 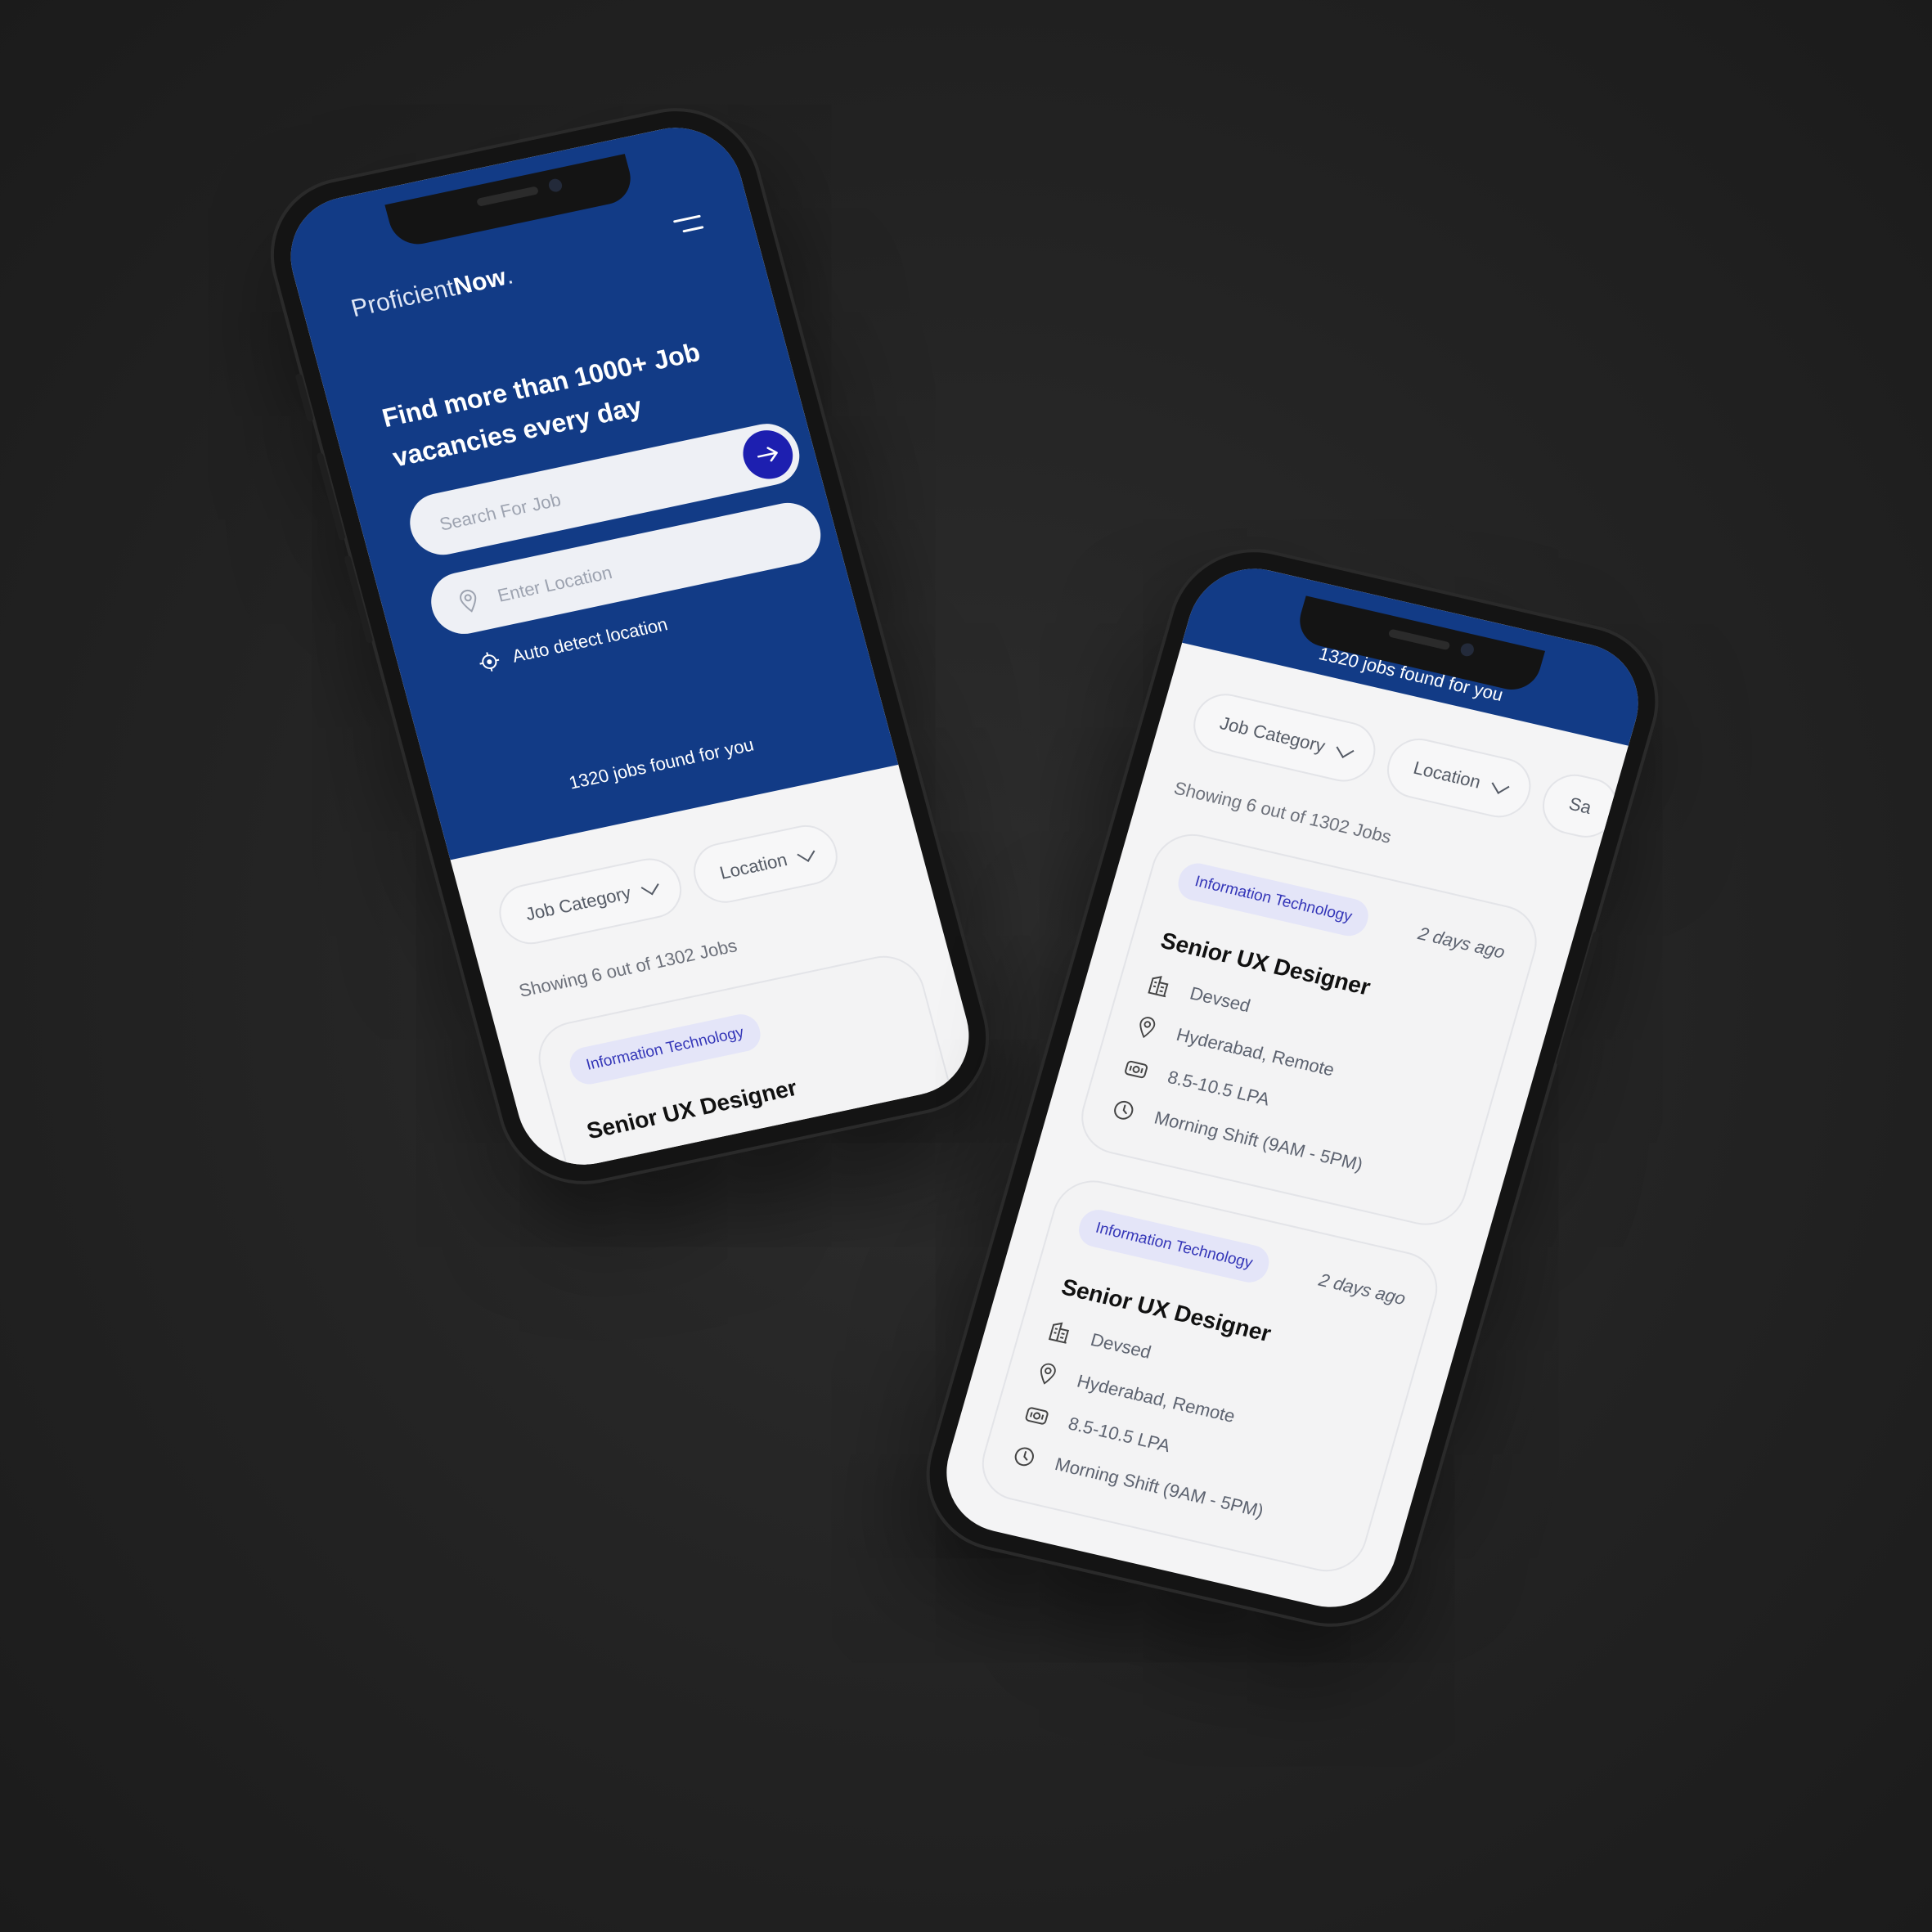 I want to click on arrow-right-icon, so click(x=767, y=455).